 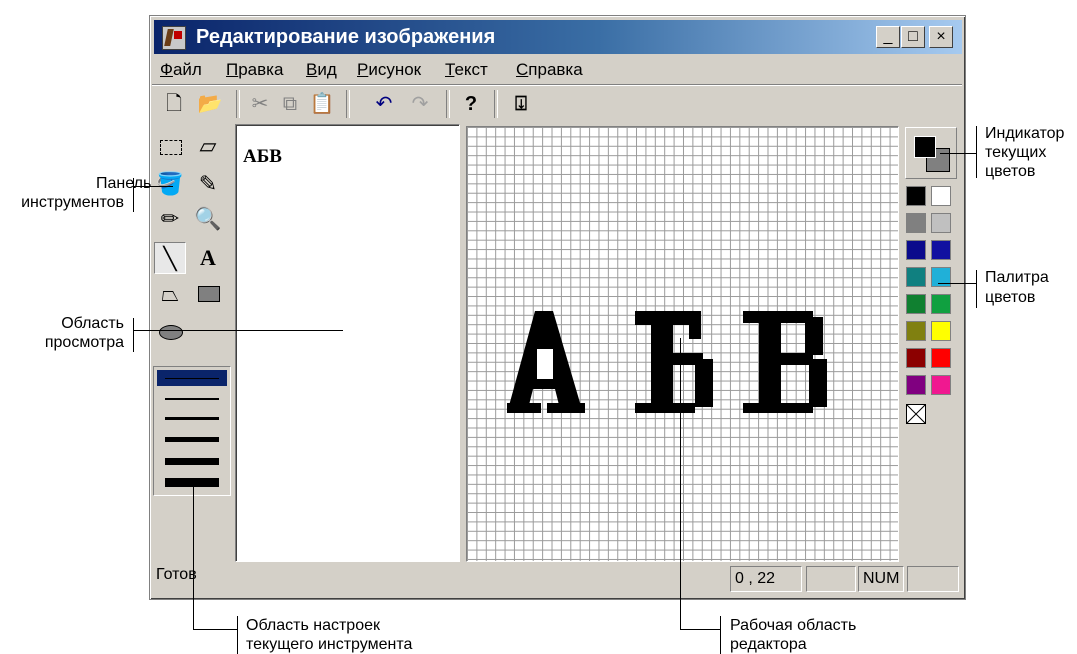 I want to click on minimize-button: _, so click(x=888, y=37).